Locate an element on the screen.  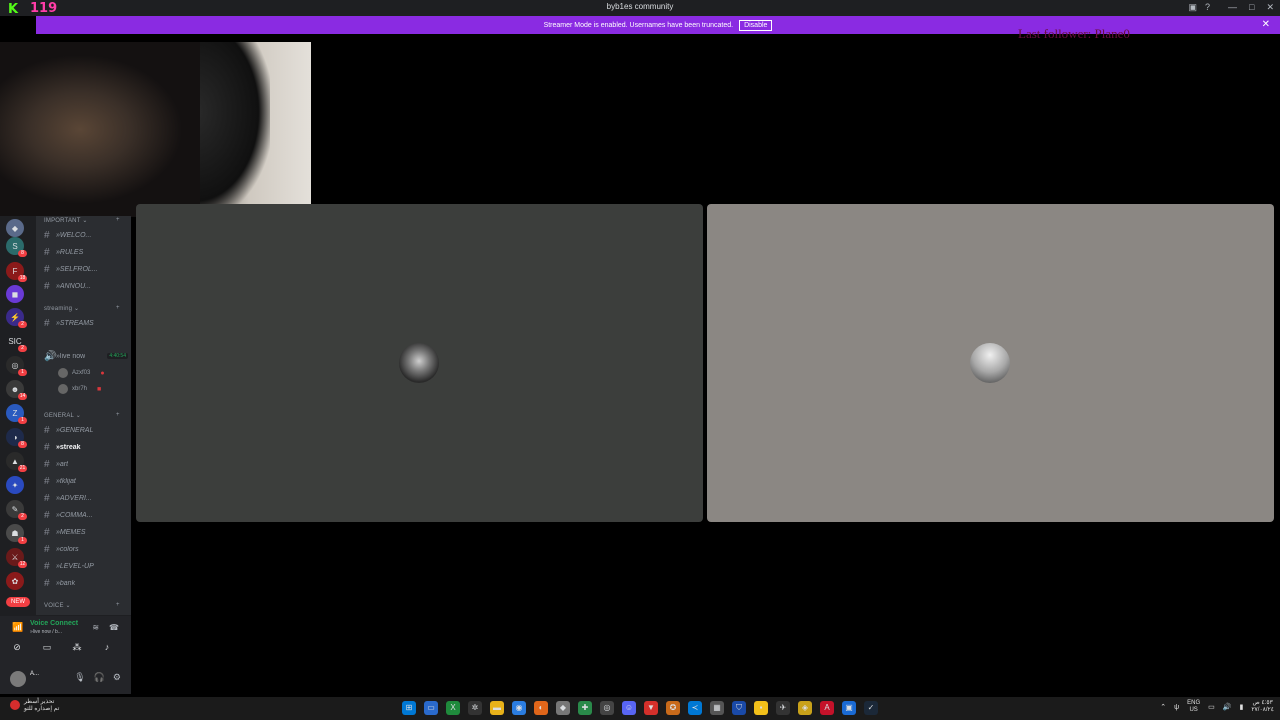
obs-icon: ◎ is located at coordinates (607, 708).